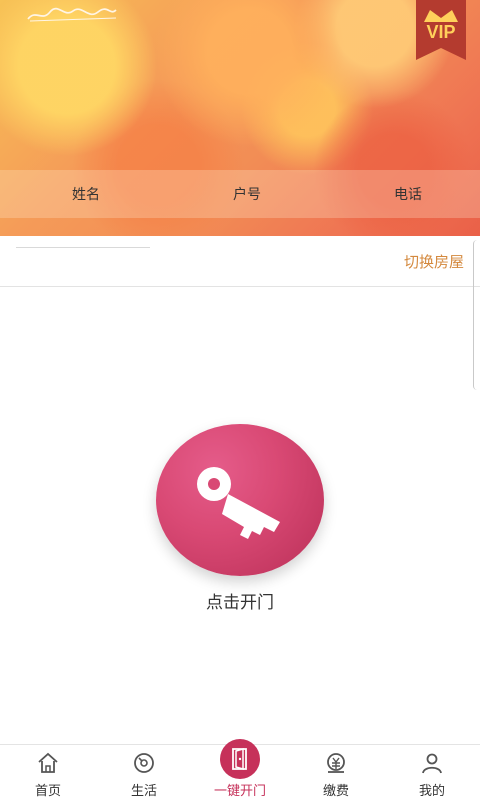 The image size is (480, 801). I want to click on house-selector-row: 切换房屋, so click(240, 261).